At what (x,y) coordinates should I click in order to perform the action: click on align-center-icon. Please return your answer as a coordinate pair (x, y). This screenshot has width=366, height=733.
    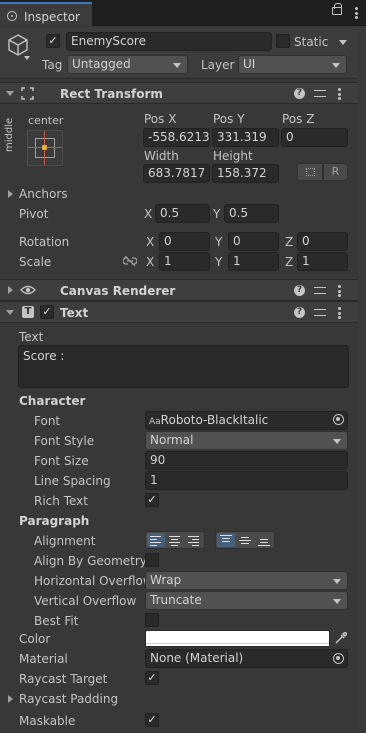
    Looking at the image, I should click on (175, 540).